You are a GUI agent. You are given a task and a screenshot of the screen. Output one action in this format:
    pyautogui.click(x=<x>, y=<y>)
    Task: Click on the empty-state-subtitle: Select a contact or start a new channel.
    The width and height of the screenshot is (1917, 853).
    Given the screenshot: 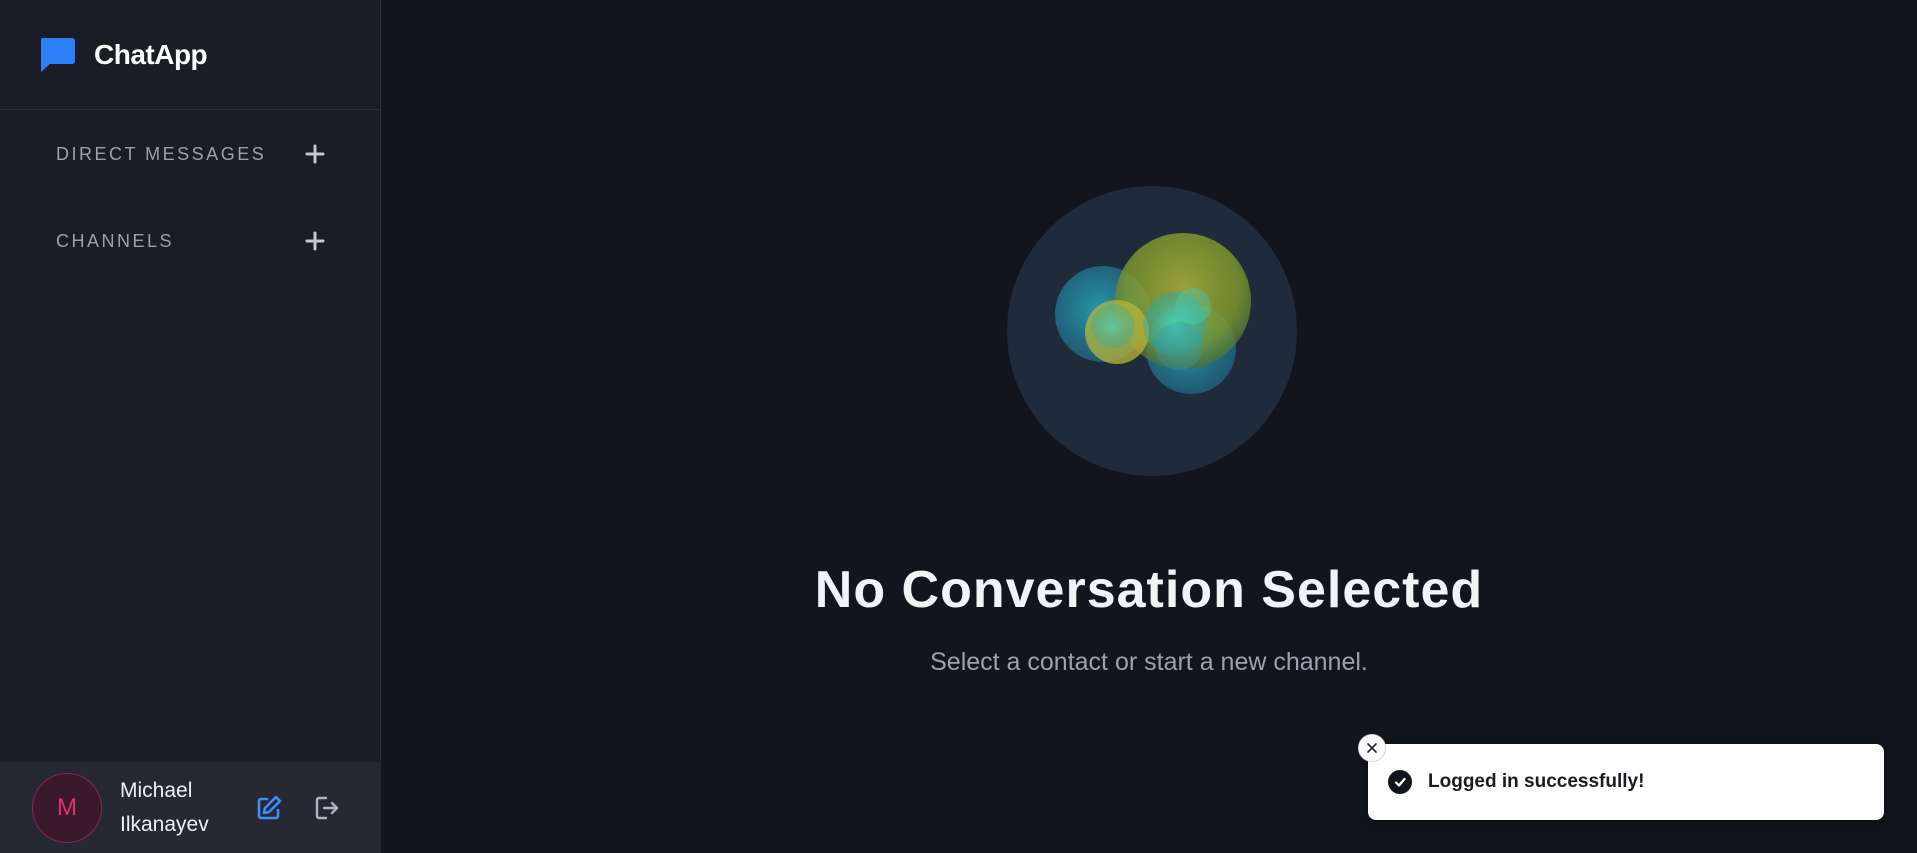 What is the action you would take?
    pyautogui.click(x=1149, y=662)
    